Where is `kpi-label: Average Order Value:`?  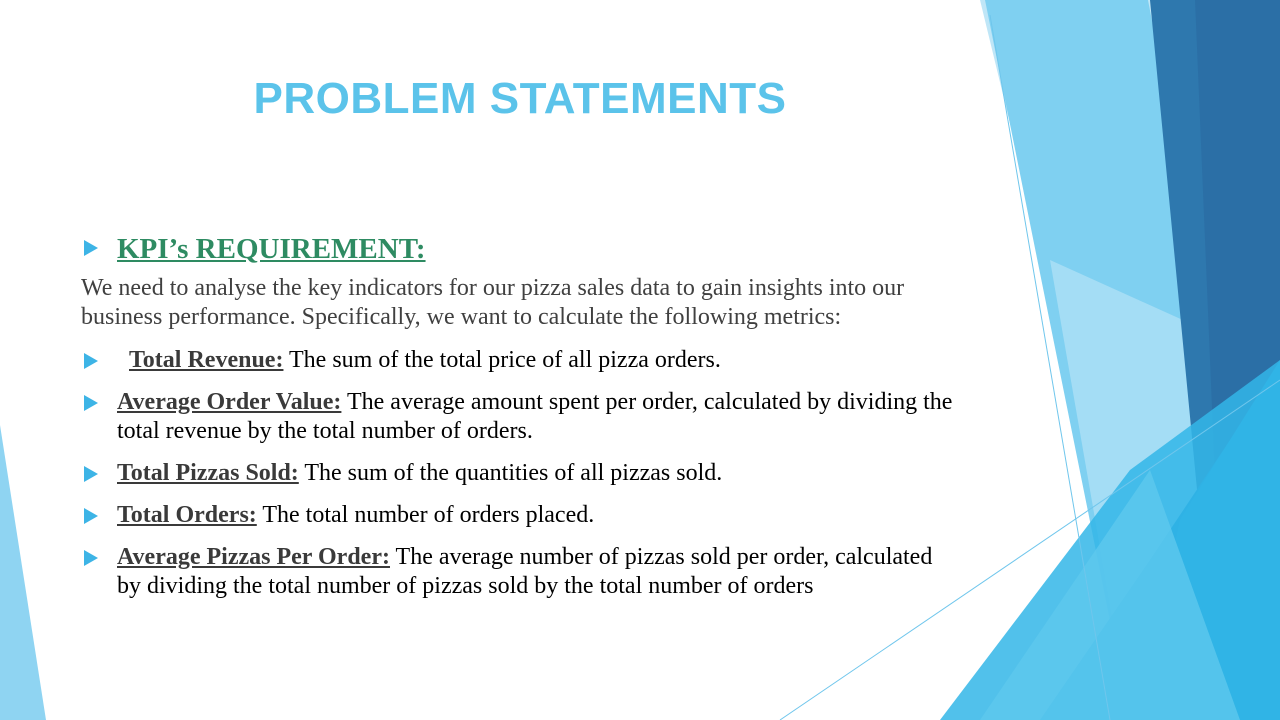 kpi-label: Average Order Value: is located at coordinates (229, 402).